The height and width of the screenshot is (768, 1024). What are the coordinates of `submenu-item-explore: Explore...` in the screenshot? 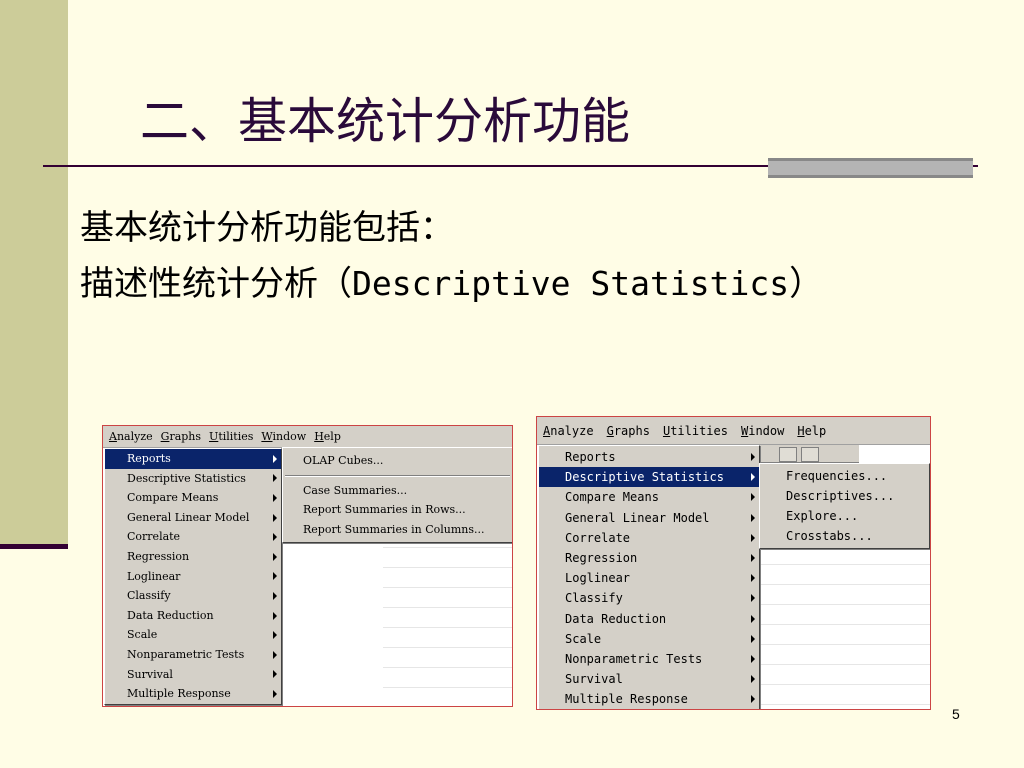 It's located at (844, 516).